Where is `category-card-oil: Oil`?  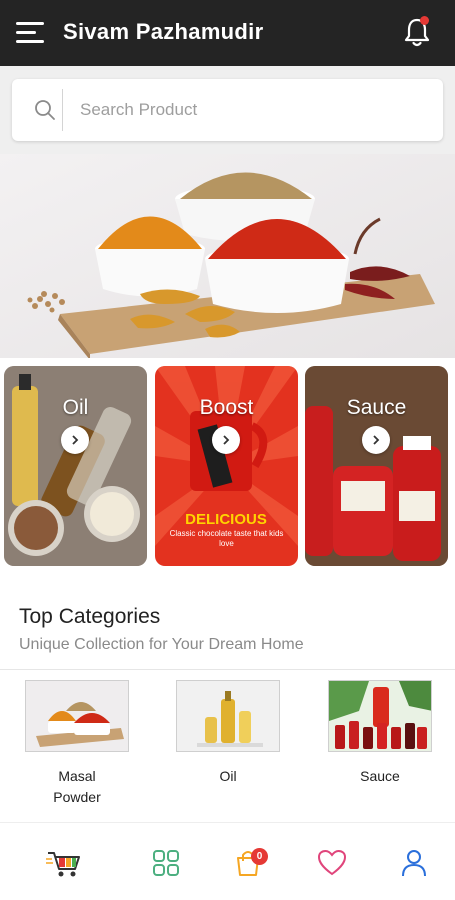 category-card-oil: Oil is located at coordinates (75, 466).